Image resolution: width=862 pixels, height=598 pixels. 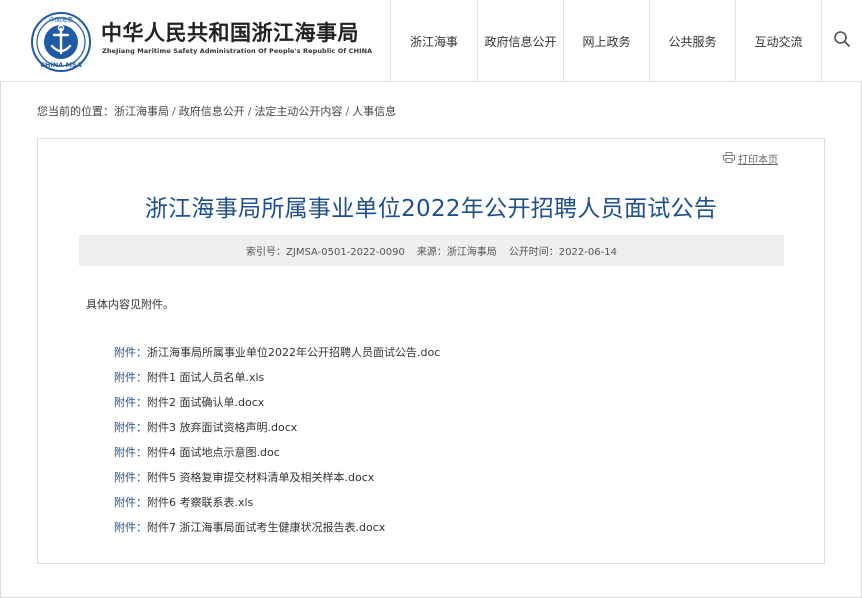 I want to click on attachment-link-7: 附件7 浙江海事局面试考生健康状况报告表.docx, so click(x=266, y=527).